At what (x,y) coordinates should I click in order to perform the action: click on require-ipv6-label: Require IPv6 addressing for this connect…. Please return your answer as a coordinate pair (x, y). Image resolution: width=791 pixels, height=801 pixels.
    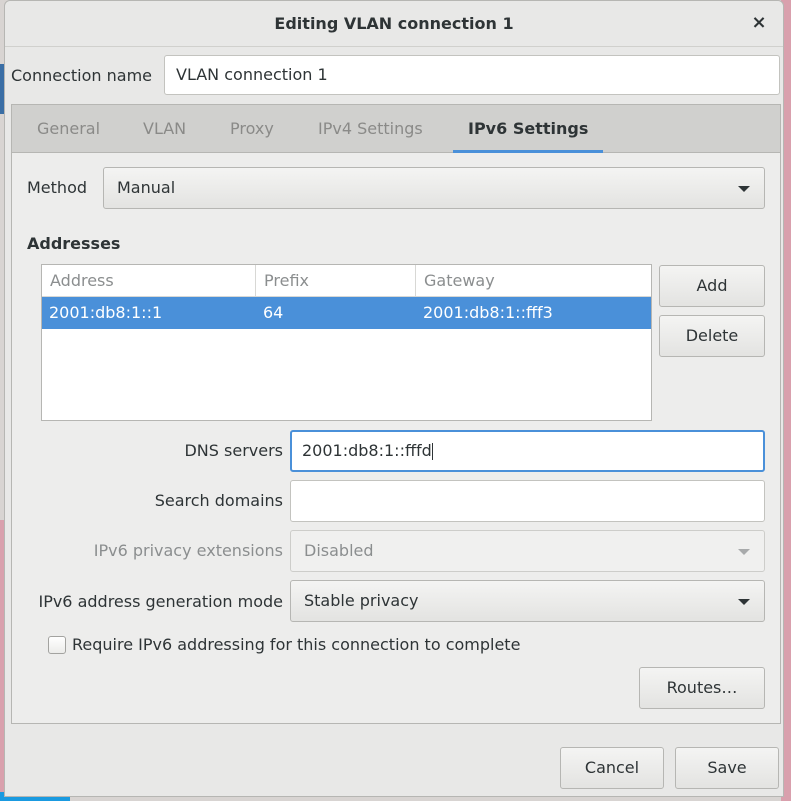
    Looking at the image, I should click on (296, 644).